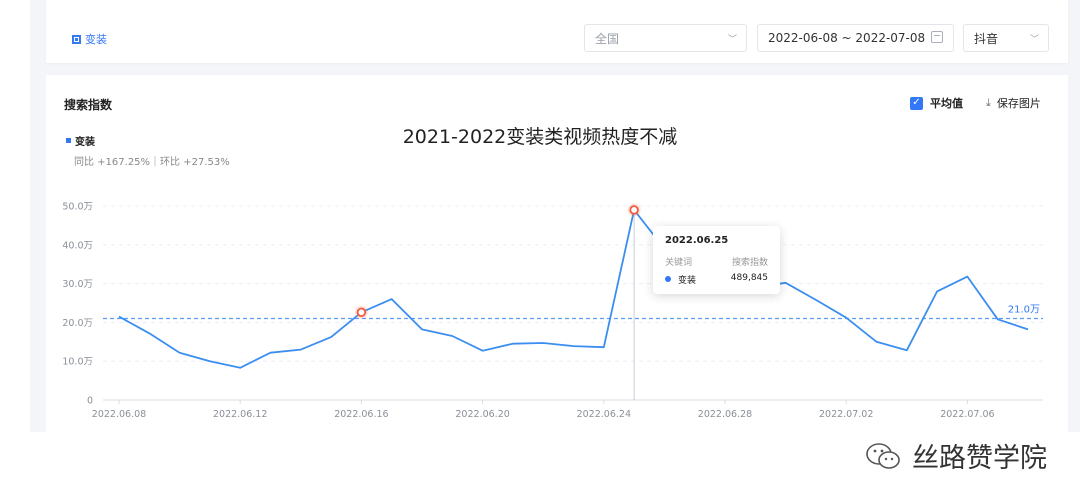 The height and width of the screenshot is (502, 1080). Describe the element at coordinates (846, 414) in the screenshot. I see `x-tick-label: 2022.07.02` at that location.